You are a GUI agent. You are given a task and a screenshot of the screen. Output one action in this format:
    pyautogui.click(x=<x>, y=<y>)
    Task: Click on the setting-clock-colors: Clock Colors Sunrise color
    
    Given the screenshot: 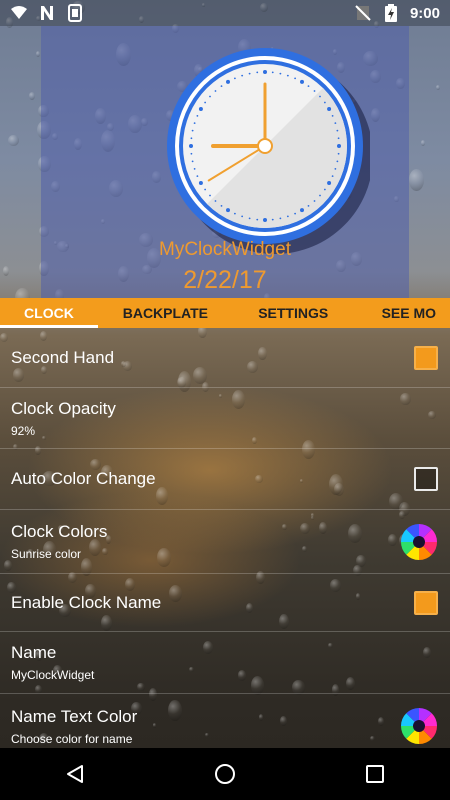 What is the action you would take?
    pyautogui.click(x=225, y=542)
    